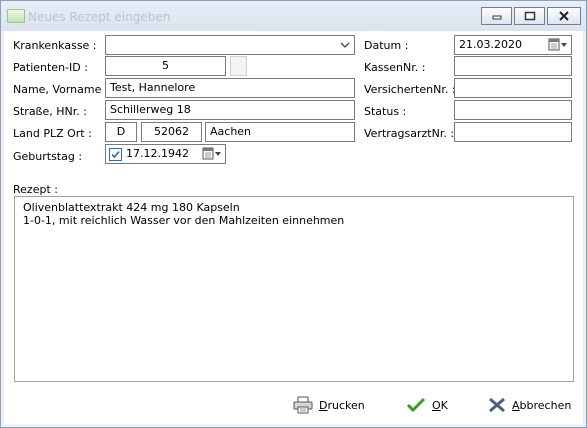 The height and width of the screenshot is (428, 587). I want to click on check-icon, so click(416, 405).